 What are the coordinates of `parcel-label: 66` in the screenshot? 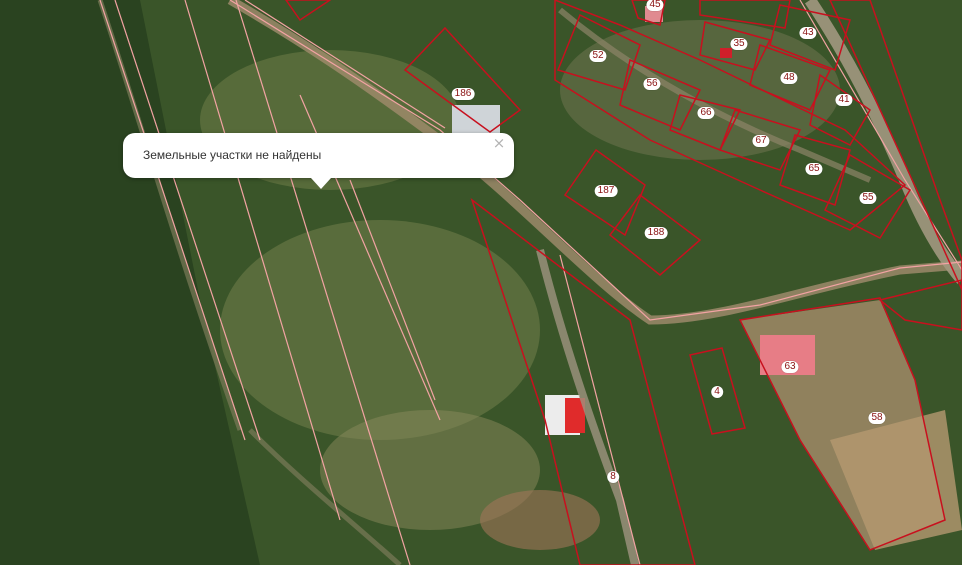 It's located at (706, 113).